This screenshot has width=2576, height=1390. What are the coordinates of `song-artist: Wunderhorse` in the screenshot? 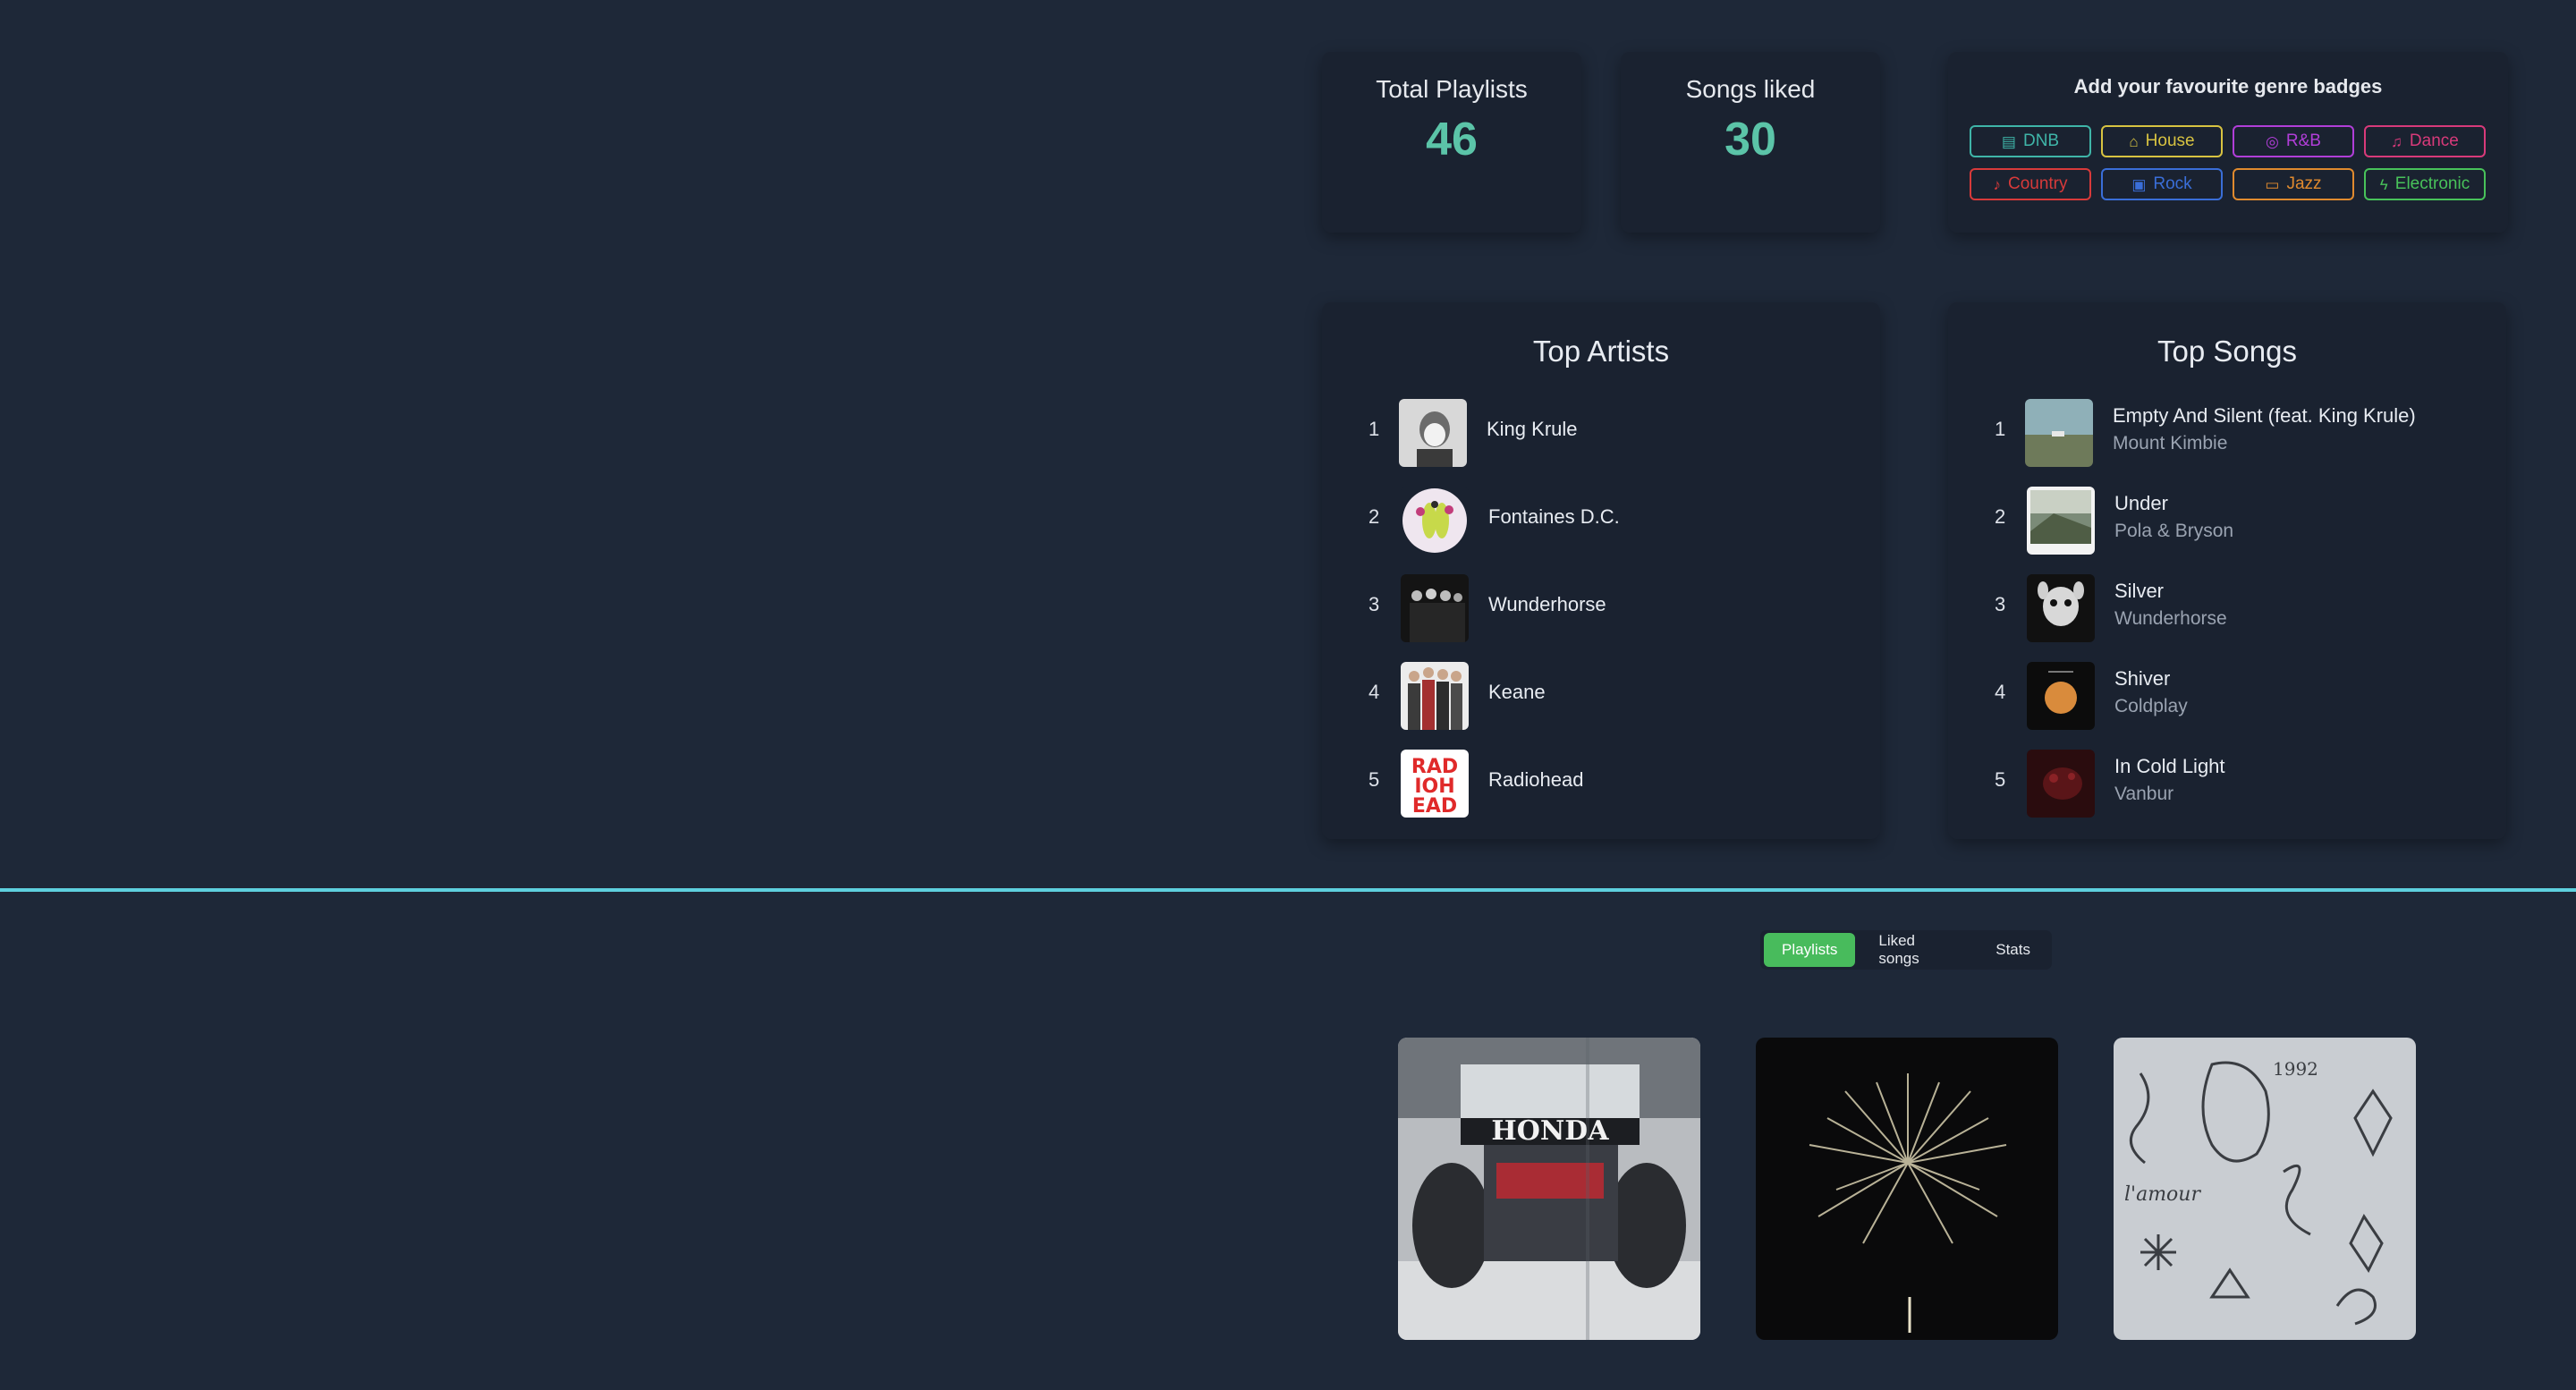 It's located at (2170, 618).